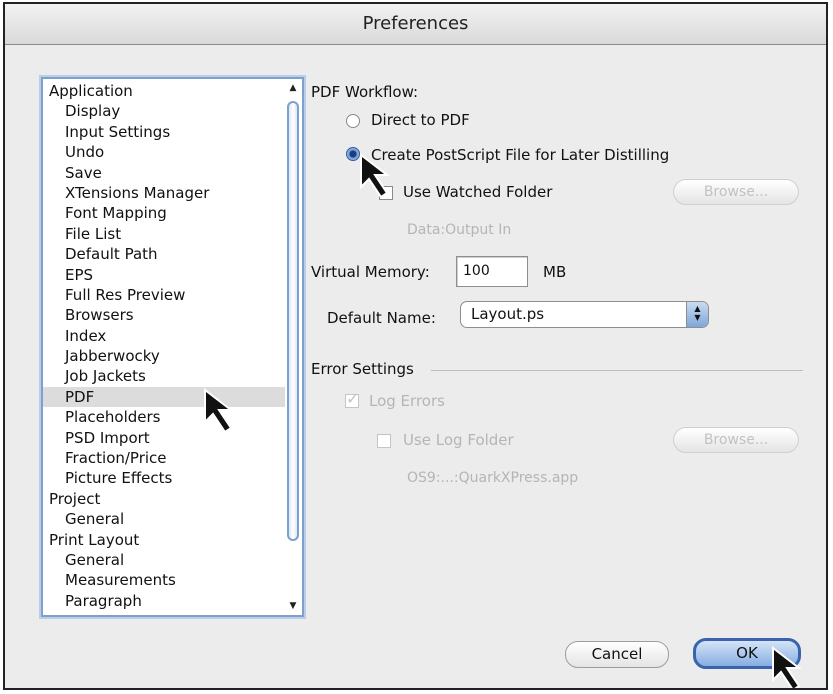 This screenshot has height=694, width=833. What do you see at coordinates (420, 120) in the screenshot?
I see `direct-to-pdf-label: Direct to PDF` at bounding box center [420, 120].